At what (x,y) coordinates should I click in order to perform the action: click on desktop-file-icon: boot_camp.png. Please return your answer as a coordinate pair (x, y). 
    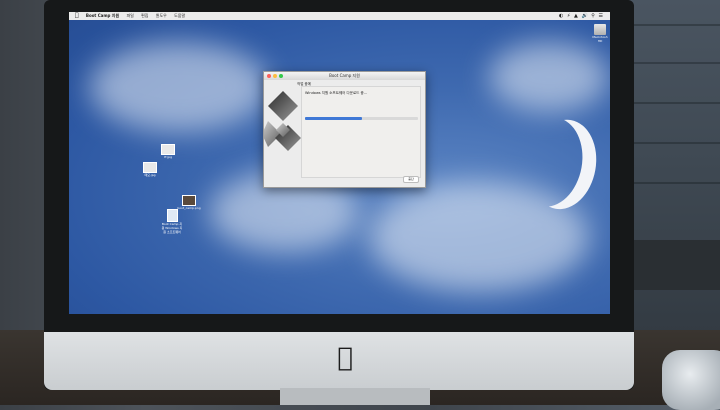
    Looking at the image, I should click on (189, 202).